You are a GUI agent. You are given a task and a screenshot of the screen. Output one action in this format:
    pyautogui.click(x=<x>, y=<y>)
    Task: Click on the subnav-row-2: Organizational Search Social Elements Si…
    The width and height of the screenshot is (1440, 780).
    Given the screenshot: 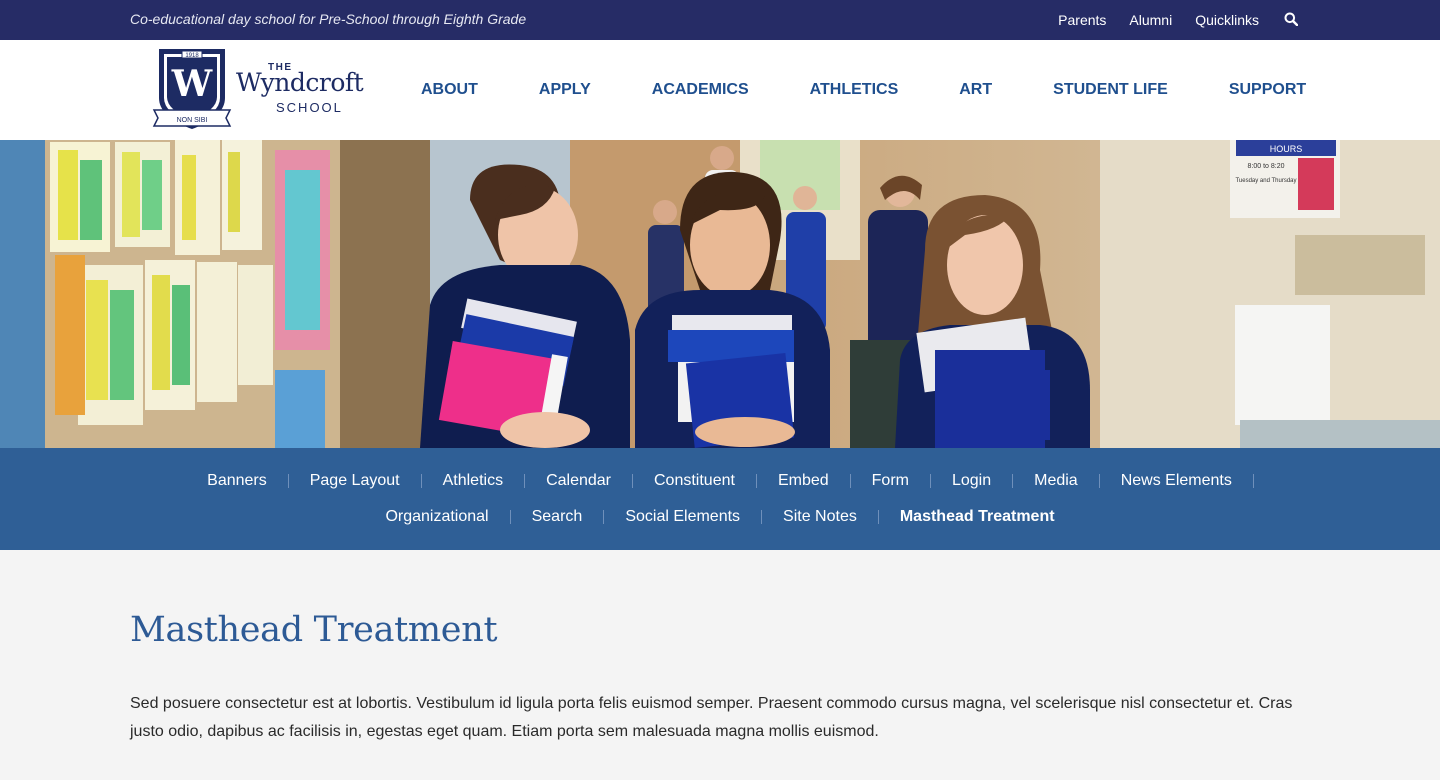 What is the action you would take?
    pyautogui.click(x=720, y=517)
    